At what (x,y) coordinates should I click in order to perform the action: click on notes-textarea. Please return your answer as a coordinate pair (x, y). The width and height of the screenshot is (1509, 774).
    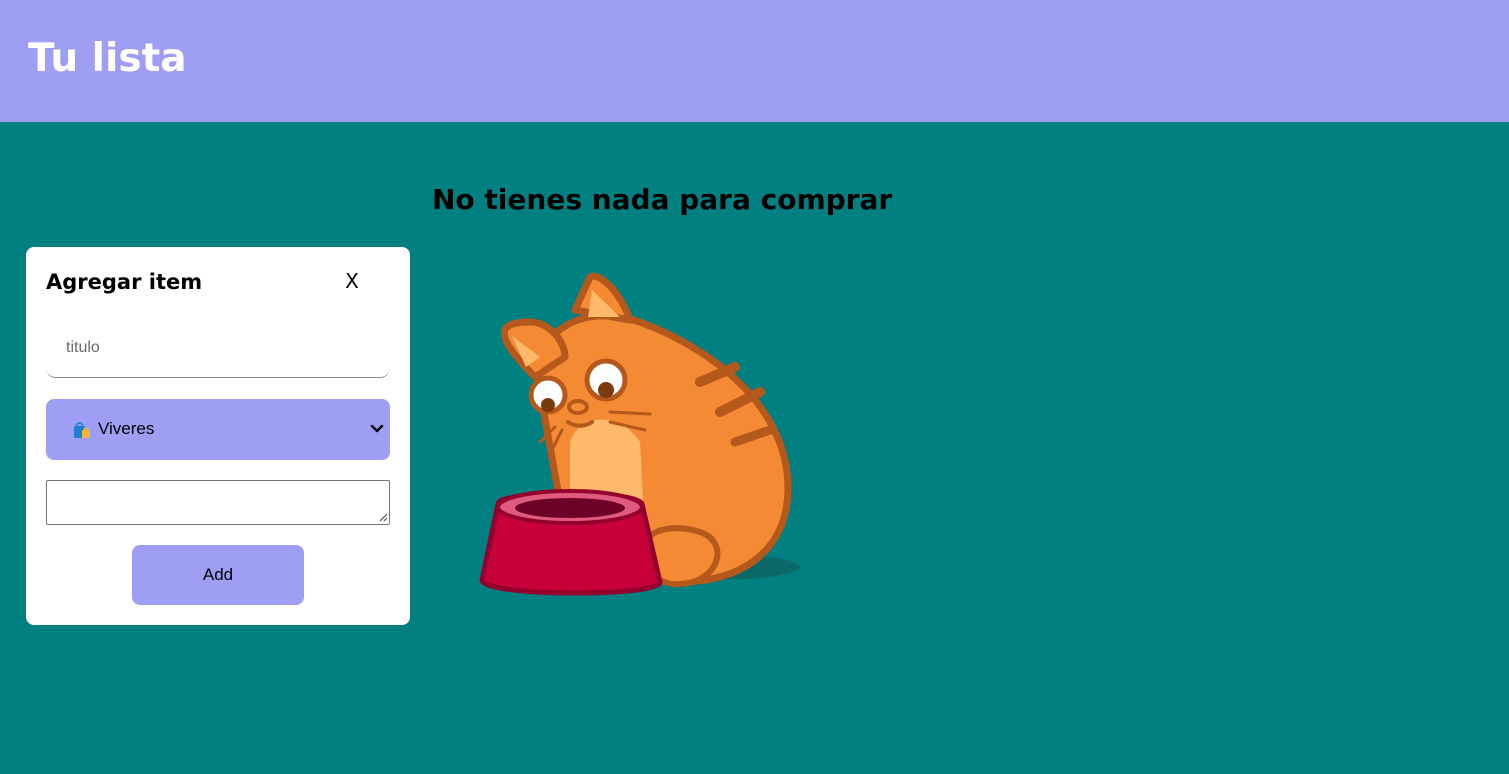
    Looking at the image, I should click on (218, 502).